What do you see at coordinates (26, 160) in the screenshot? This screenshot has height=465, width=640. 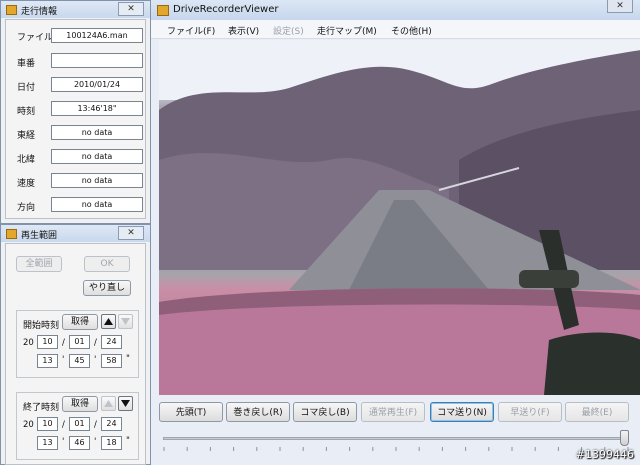 I see `latitude-label: 北緯` at bounding box center [26, 160].